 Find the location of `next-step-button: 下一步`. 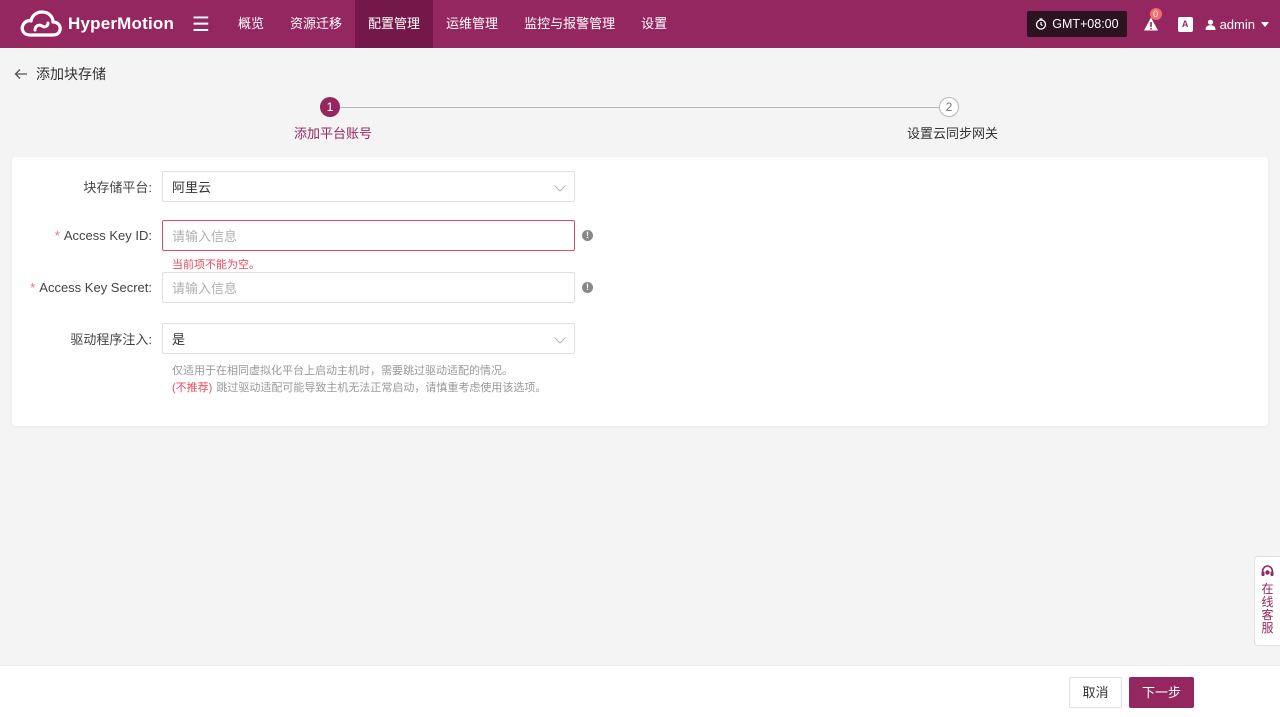

next-step-button: 下一步 is located at coordinates (1161, 692).